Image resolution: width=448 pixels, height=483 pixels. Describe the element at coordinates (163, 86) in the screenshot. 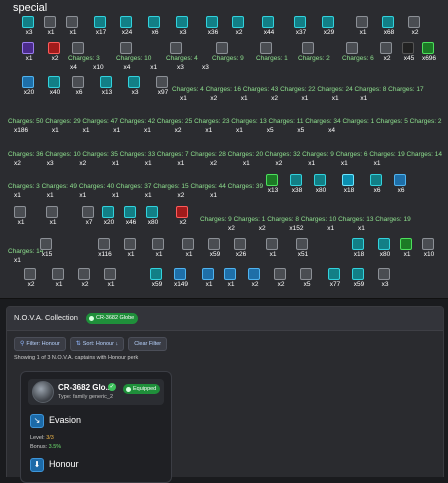

I see `inventory-item: x97` at that location.